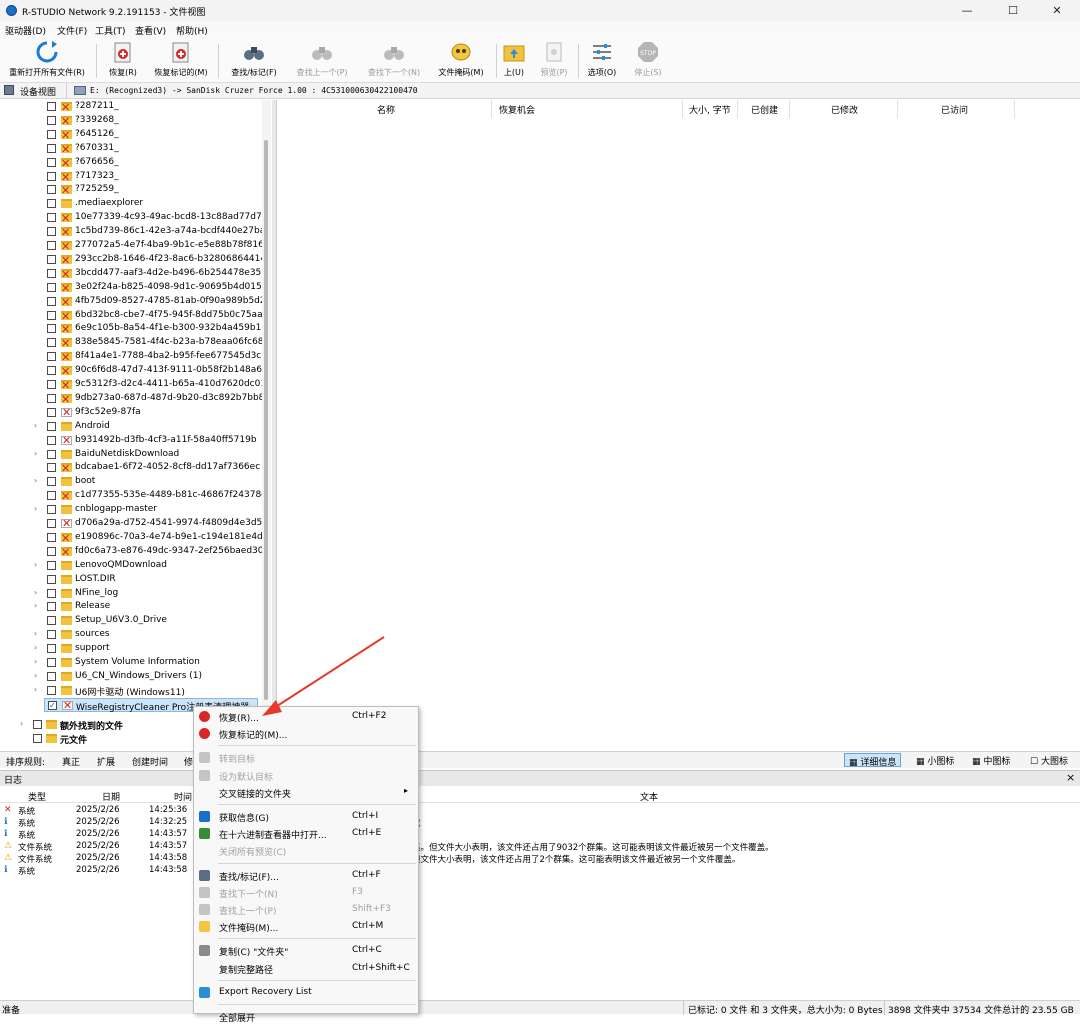 Image resolution: width=1080 pixels, height=1024 pixels. What do you see at coordinates (132, 232) in the screenshot?
I see `tree-item: ✕ 1c5bd739-86c1-42e3-a74a-bcdf440e27ba` at bounding box center [132, 232].